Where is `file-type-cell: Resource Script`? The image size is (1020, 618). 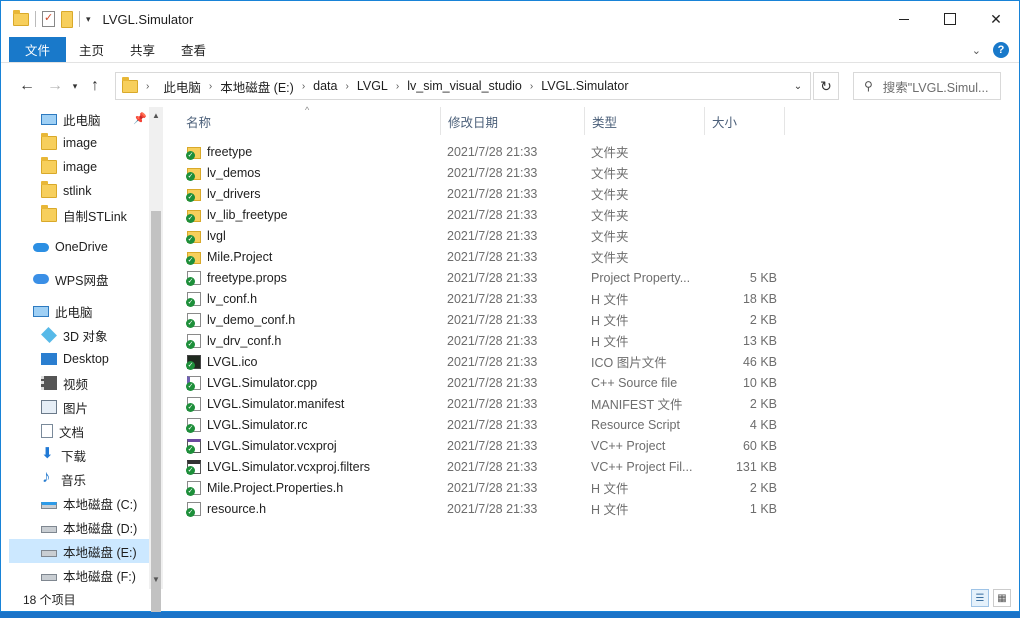 file-type-cell: Resource Script is located at coordinates (635, 424).